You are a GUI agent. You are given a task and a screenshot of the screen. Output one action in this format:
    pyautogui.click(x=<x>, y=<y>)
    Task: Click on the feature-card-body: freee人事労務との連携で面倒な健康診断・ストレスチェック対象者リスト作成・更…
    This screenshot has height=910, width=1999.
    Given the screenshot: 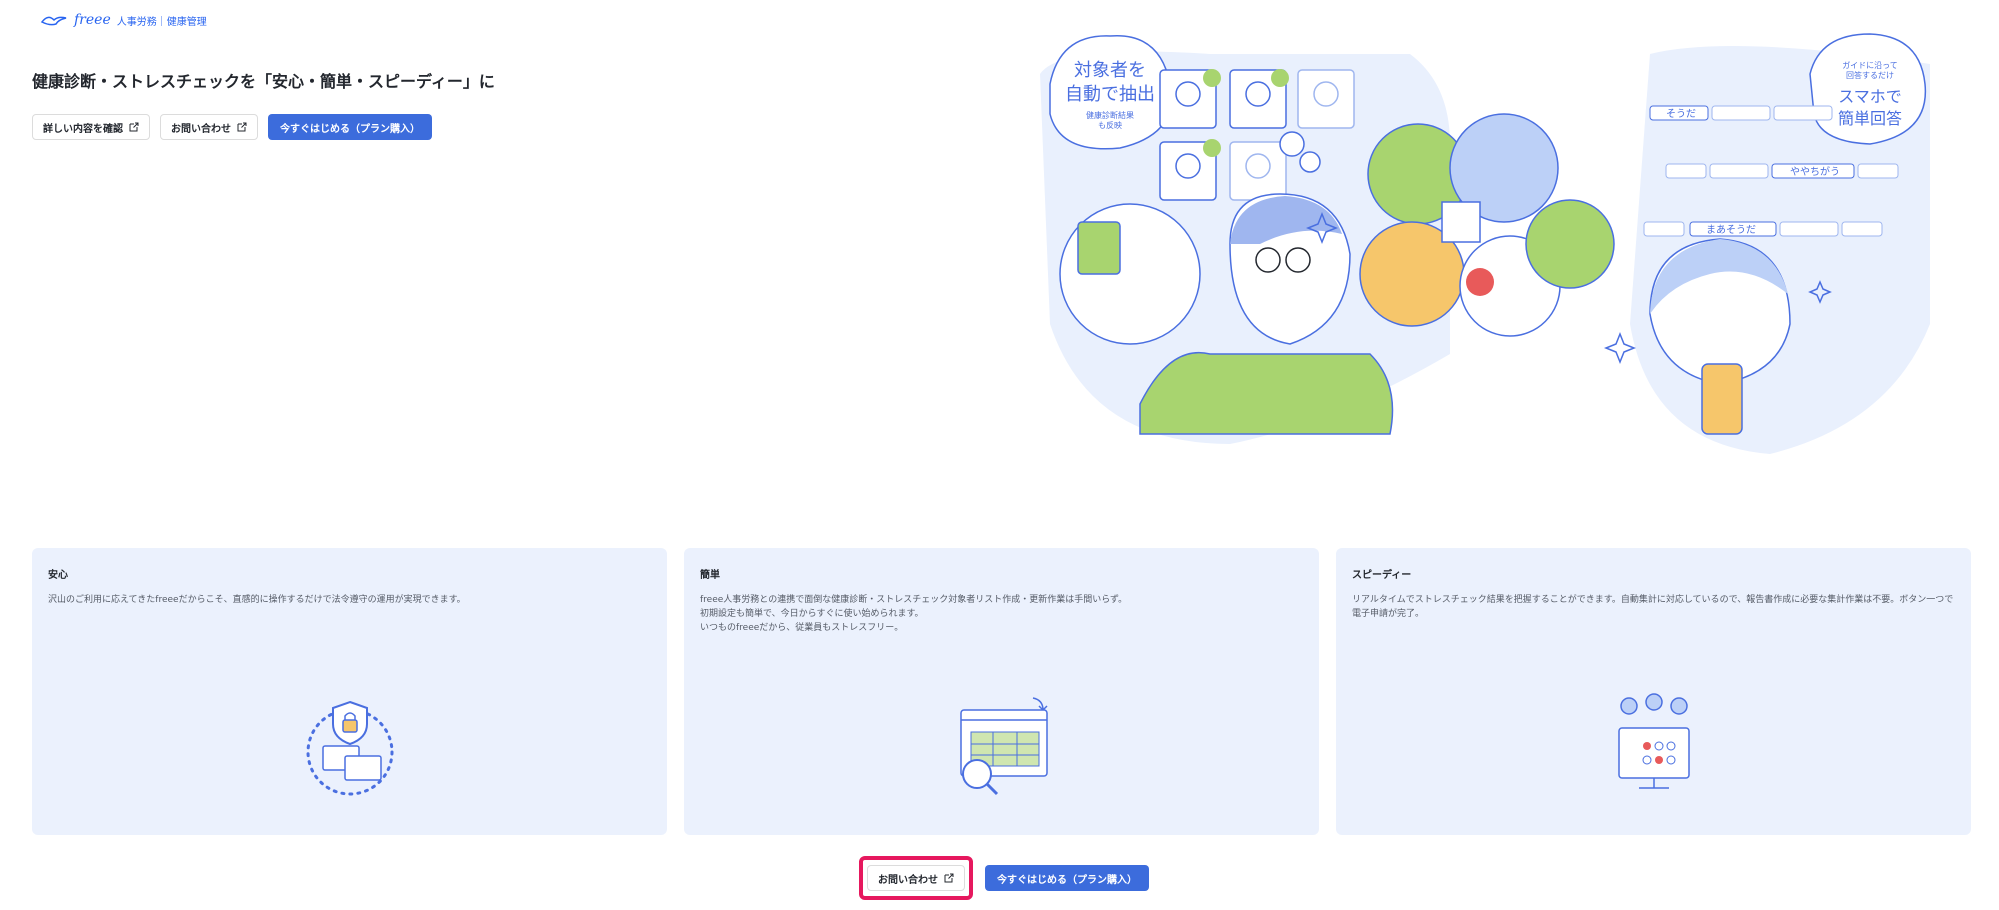 What is the action you would take?
    pyautogui.click(x=914, y=614)
    